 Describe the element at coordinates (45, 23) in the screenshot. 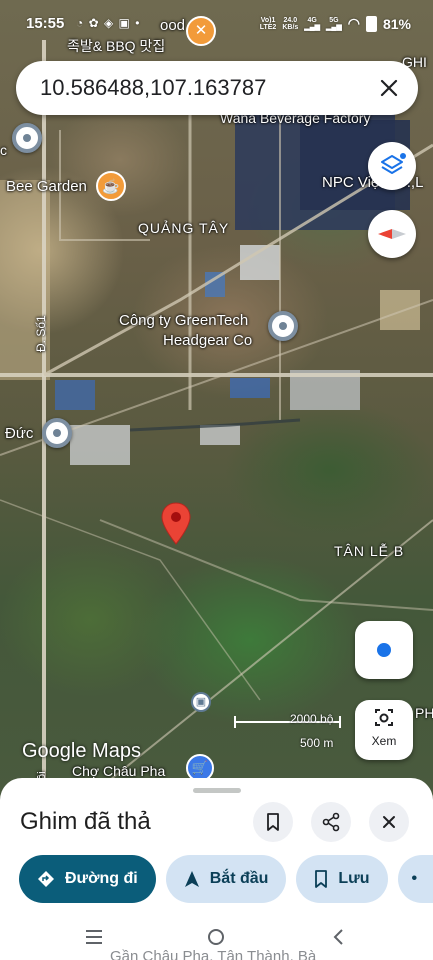

I see `status-time: 15:55` at that location.